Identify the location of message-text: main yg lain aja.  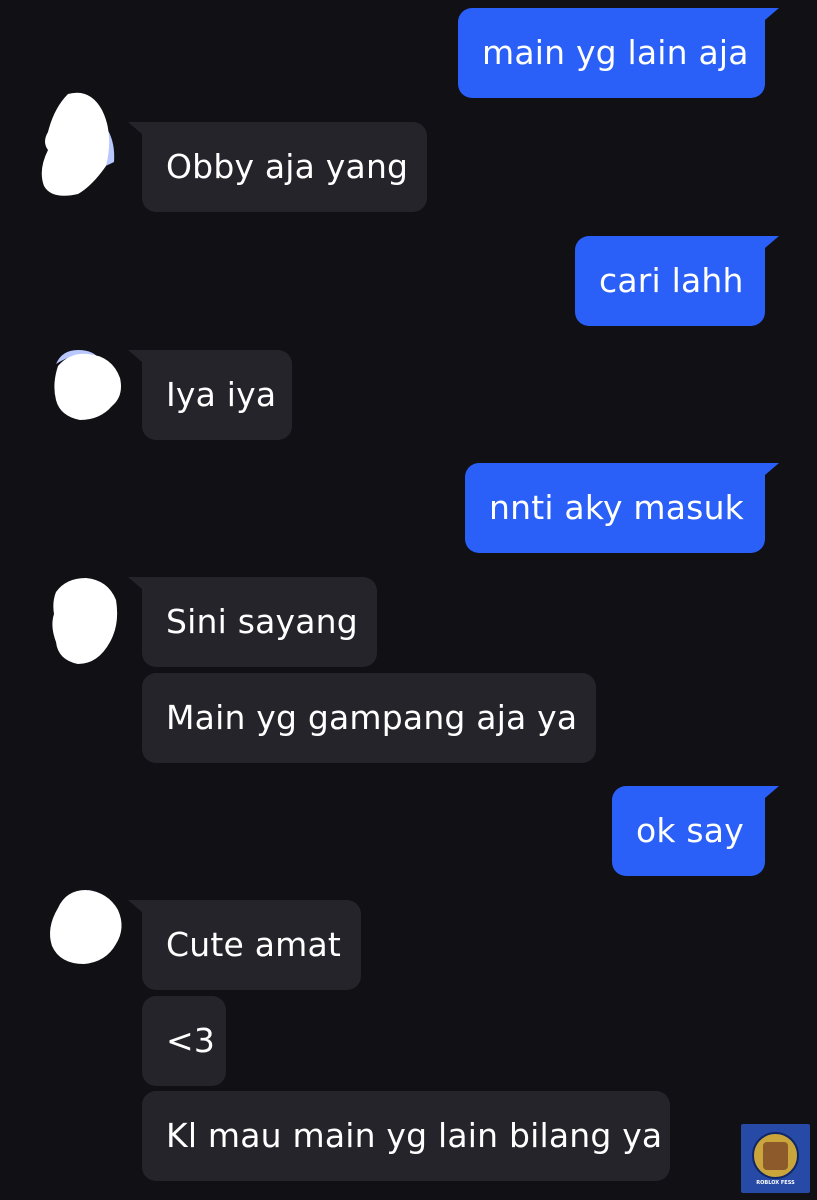
(615, 52).